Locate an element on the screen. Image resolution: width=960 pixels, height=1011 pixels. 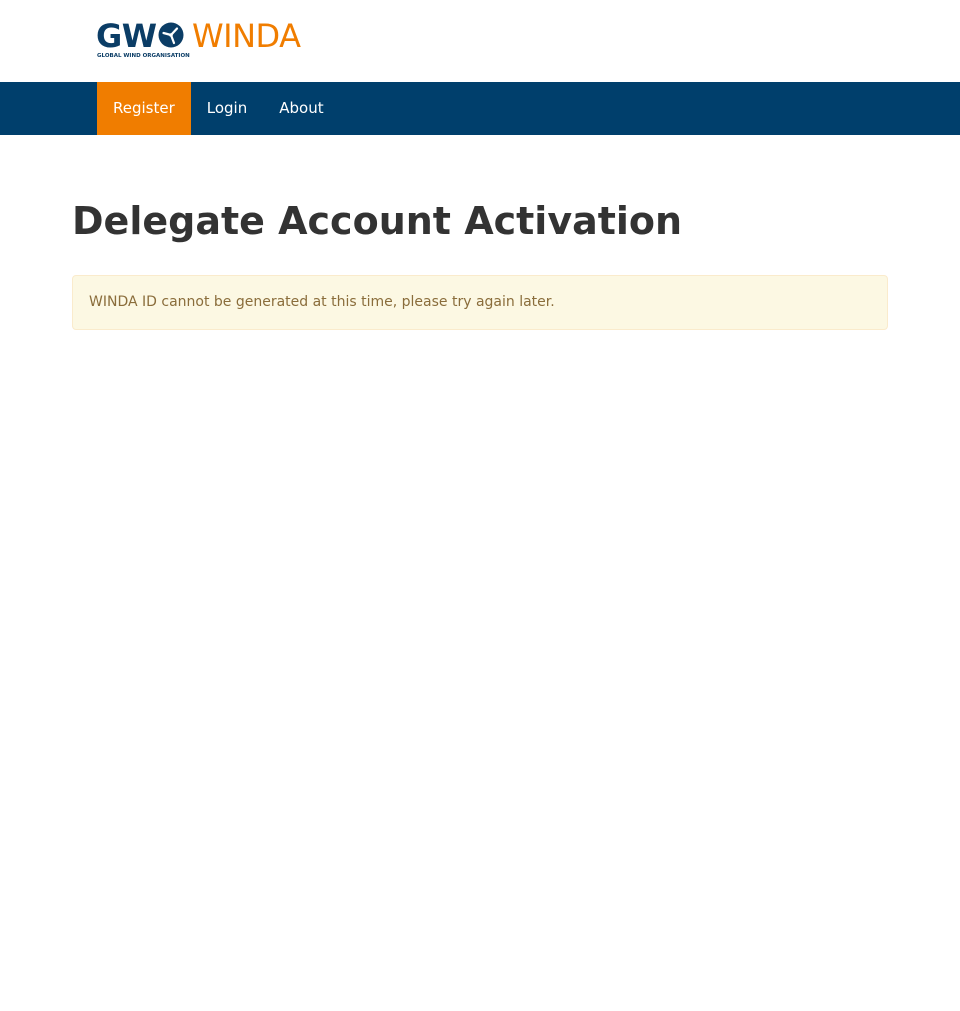
logo-winda-text: WINDA is located at coordinates (246, 36).